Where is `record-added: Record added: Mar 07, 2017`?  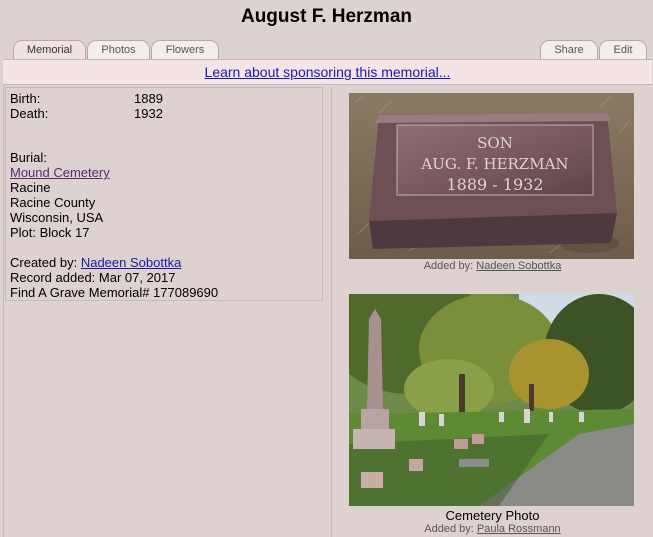 record-added: Record added: Mar 07, 2017 is located at coordinates (93, 277).